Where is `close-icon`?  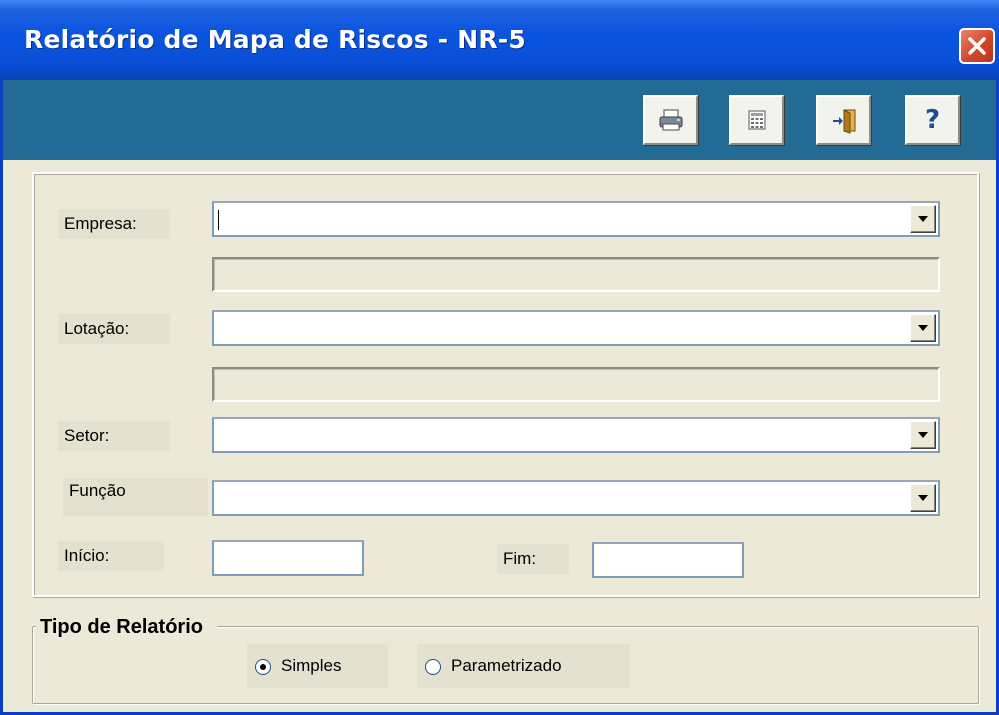 close-icon is located at coordinates (977, 46).